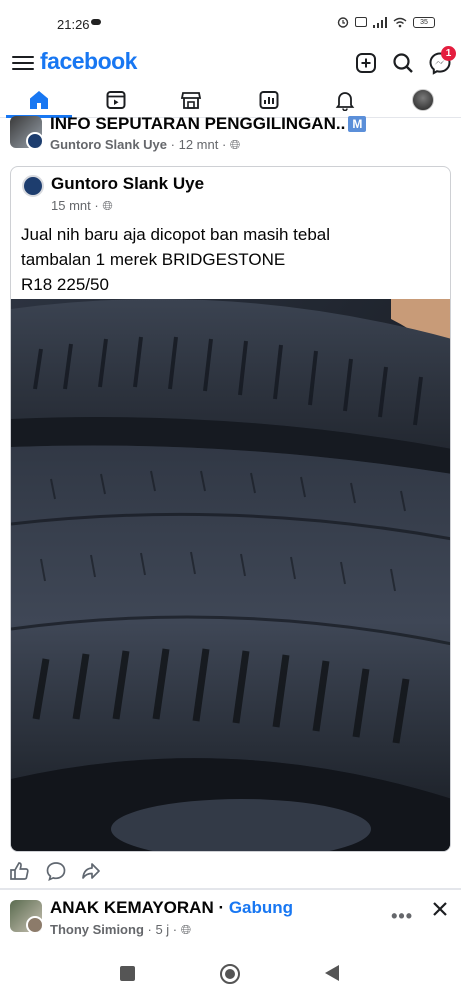 The image size is (461, 1000). I want to click on video-icon, so click(116, 100).